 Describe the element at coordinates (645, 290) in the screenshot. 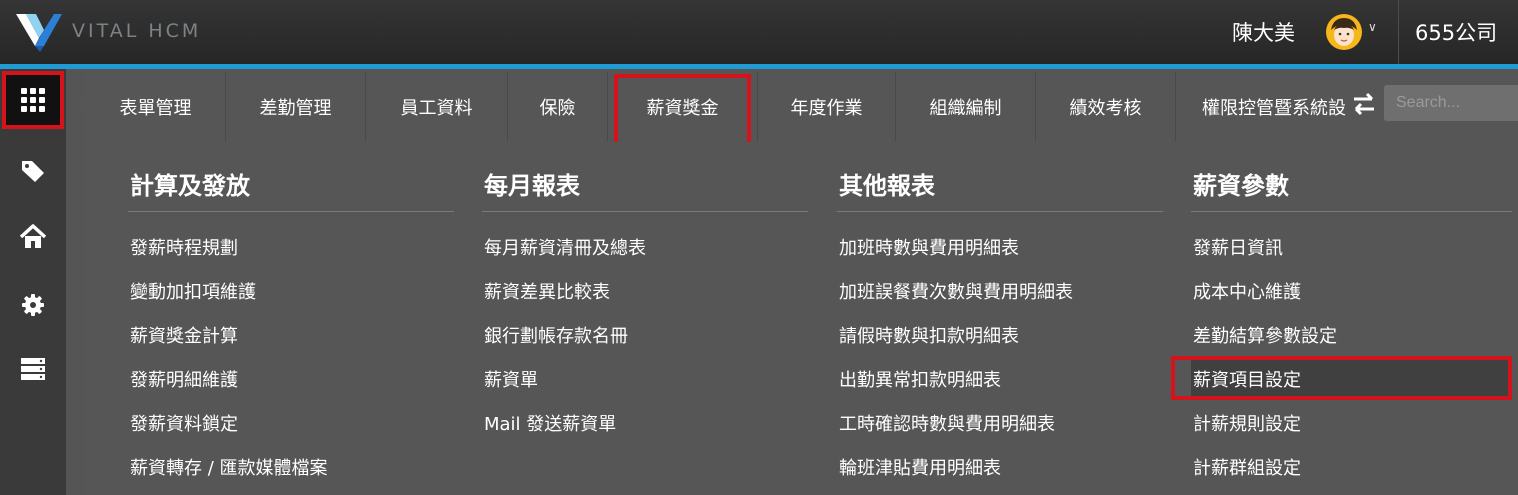

I see `menu-item: 薪資差異比較表` at that location.